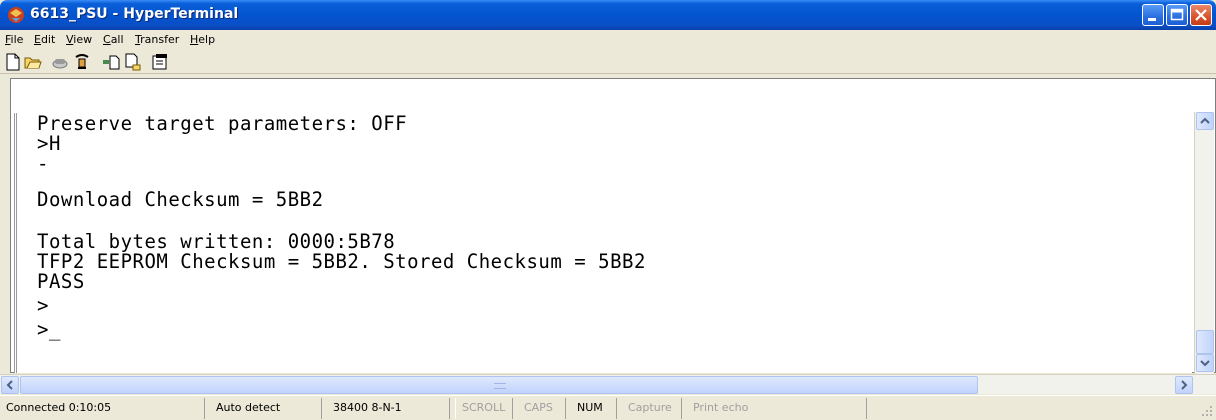 Image resolution: width=1216 pixels, height=420 pixels. I want to click on maximize-icon, so click(1177, 14).